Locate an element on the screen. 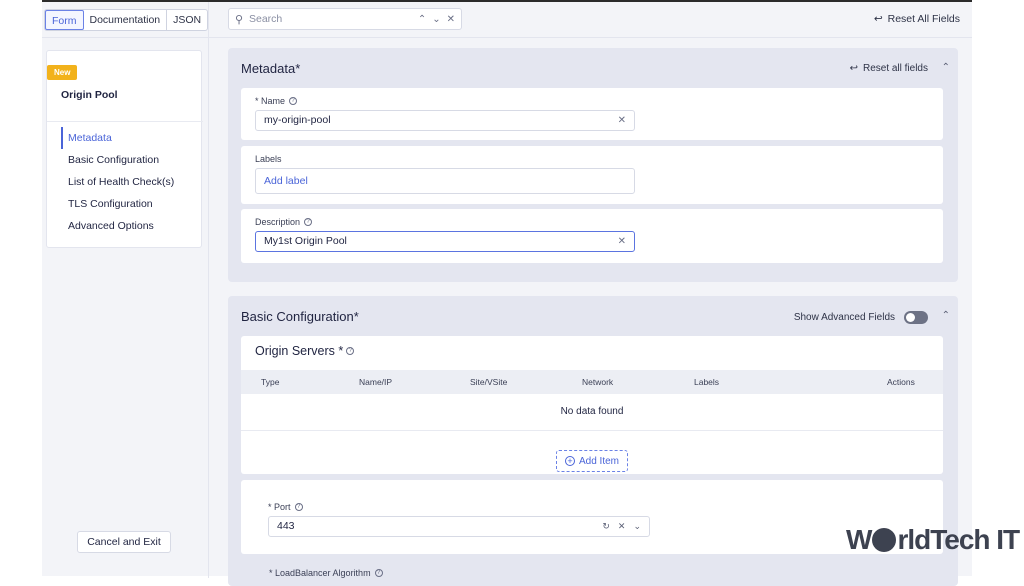 The height and width of the screenshot is (586, 1024). show-advanced-fields-label: Show Advanced Fields is located at coordinates (844, 317).